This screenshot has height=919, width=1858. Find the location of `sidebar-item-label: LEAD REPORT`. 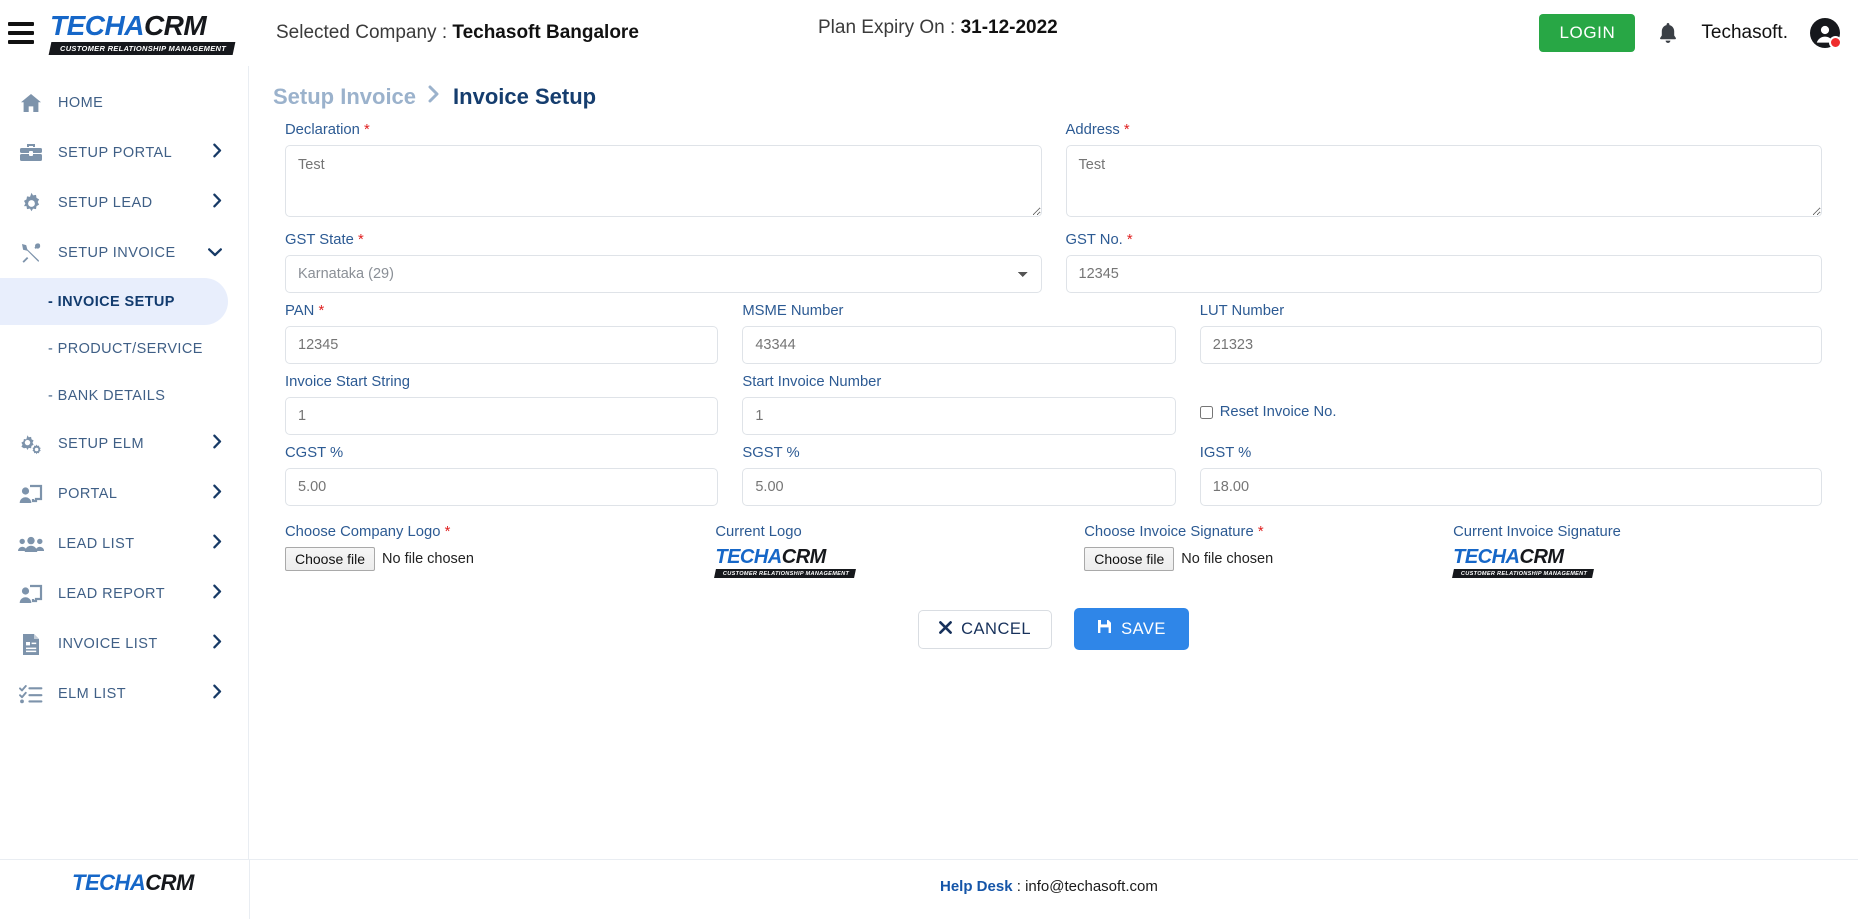

sidebar-item-label: LEAD REPORT is located at coordinates (112, 594).